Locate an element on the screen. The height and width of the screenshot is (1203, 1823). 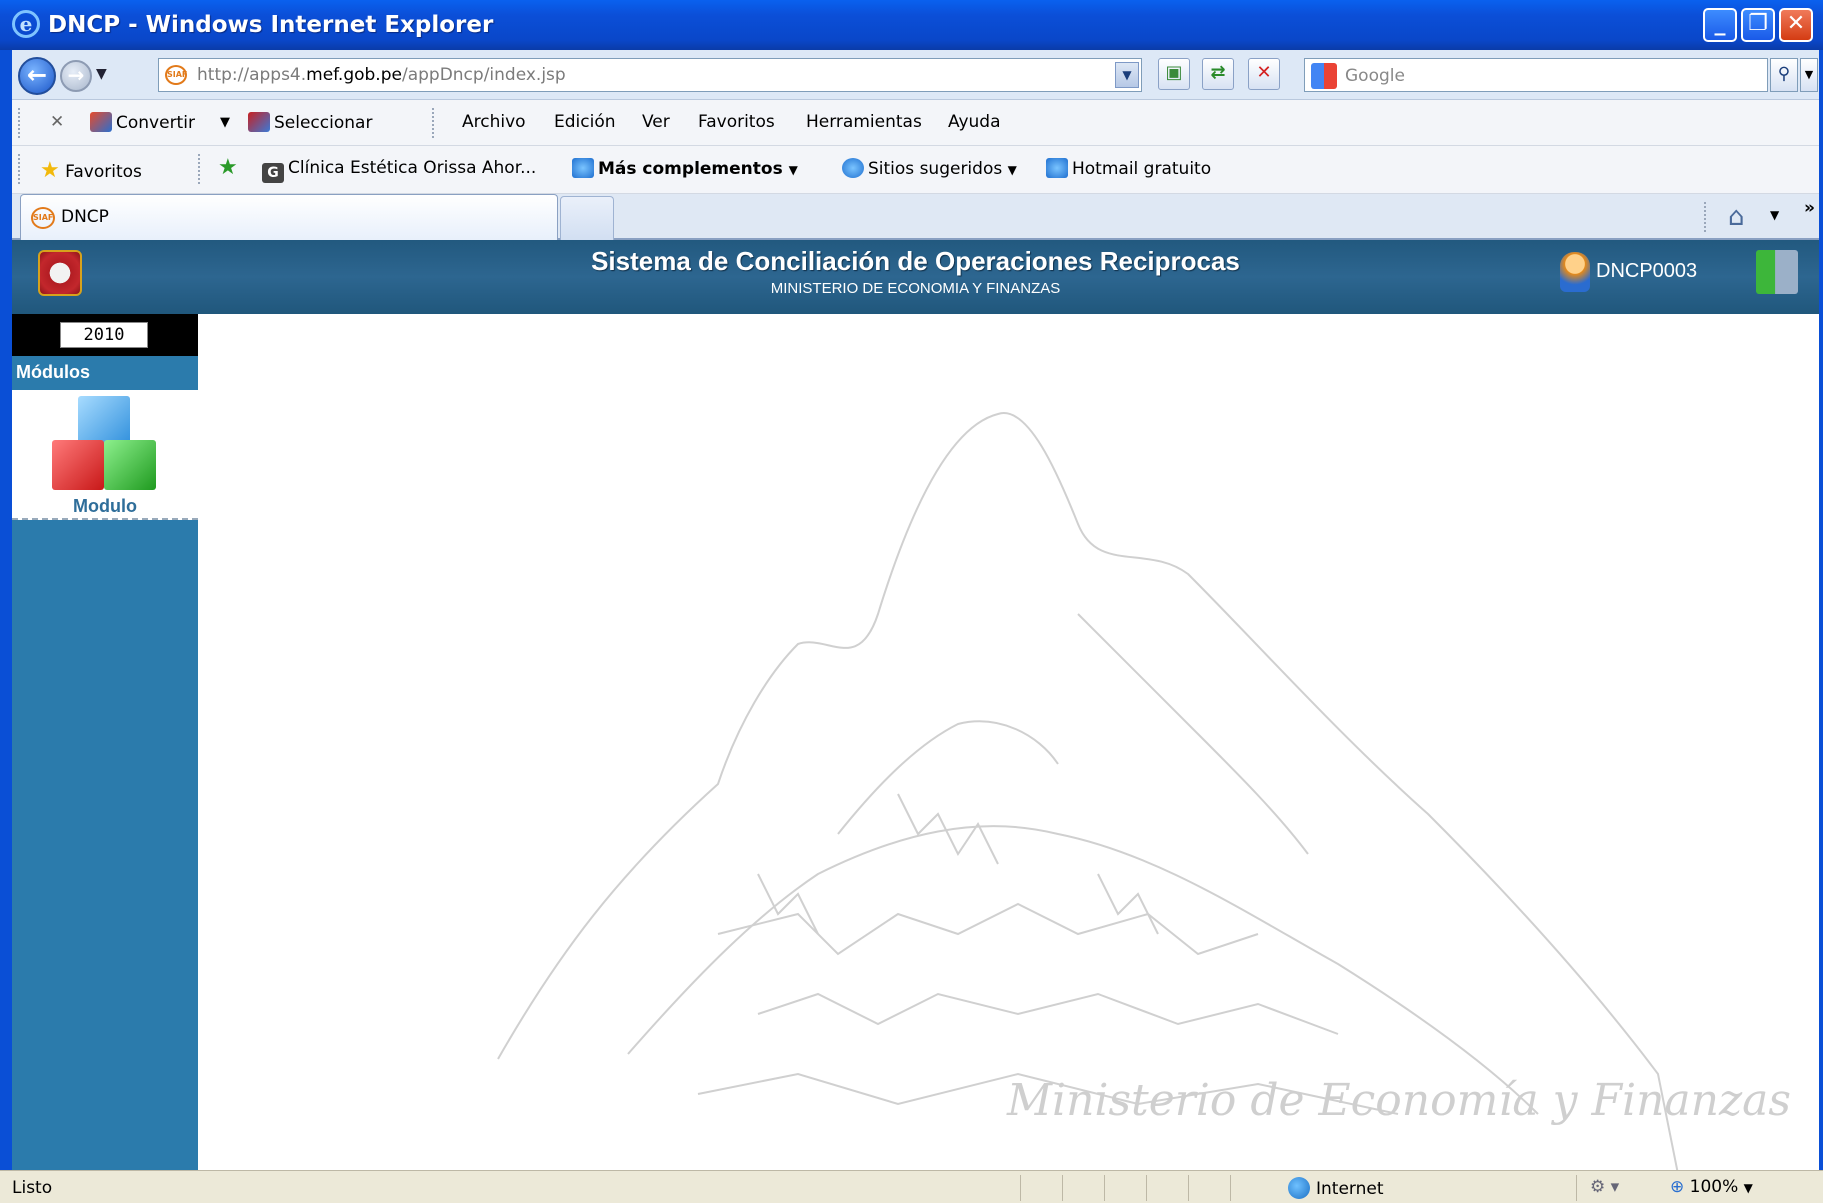
g-favicon-icon: G is located at coordinates (273, 173).